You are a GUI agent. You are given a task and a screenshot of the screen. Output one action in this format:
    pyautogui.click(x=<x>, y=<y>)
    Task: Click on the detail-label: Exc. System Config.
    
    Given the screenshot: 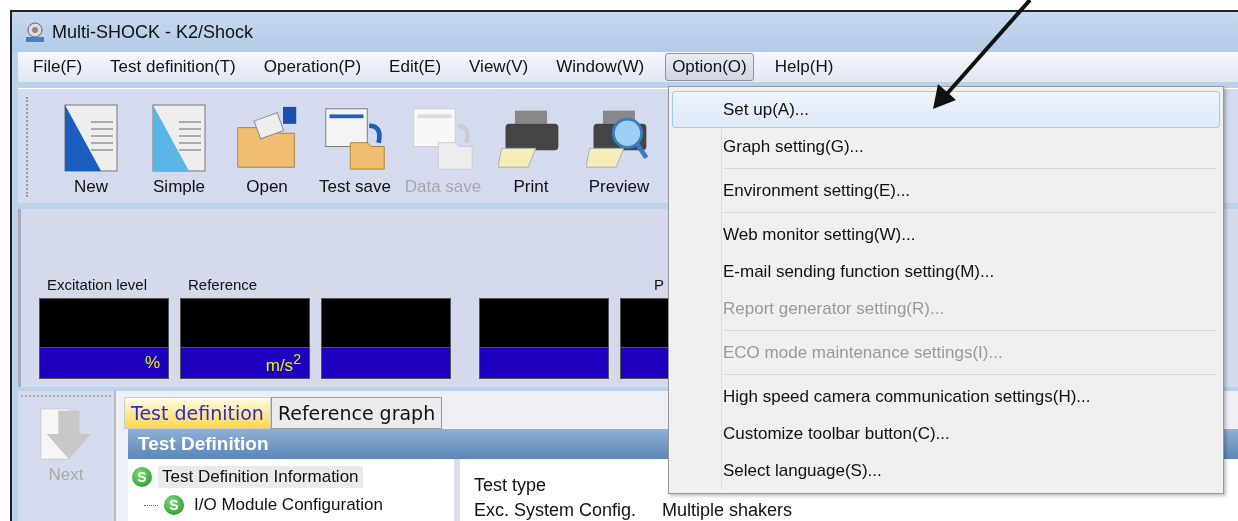 What is the action you would take?
    pyautogui.click(x=555, y=510)
    